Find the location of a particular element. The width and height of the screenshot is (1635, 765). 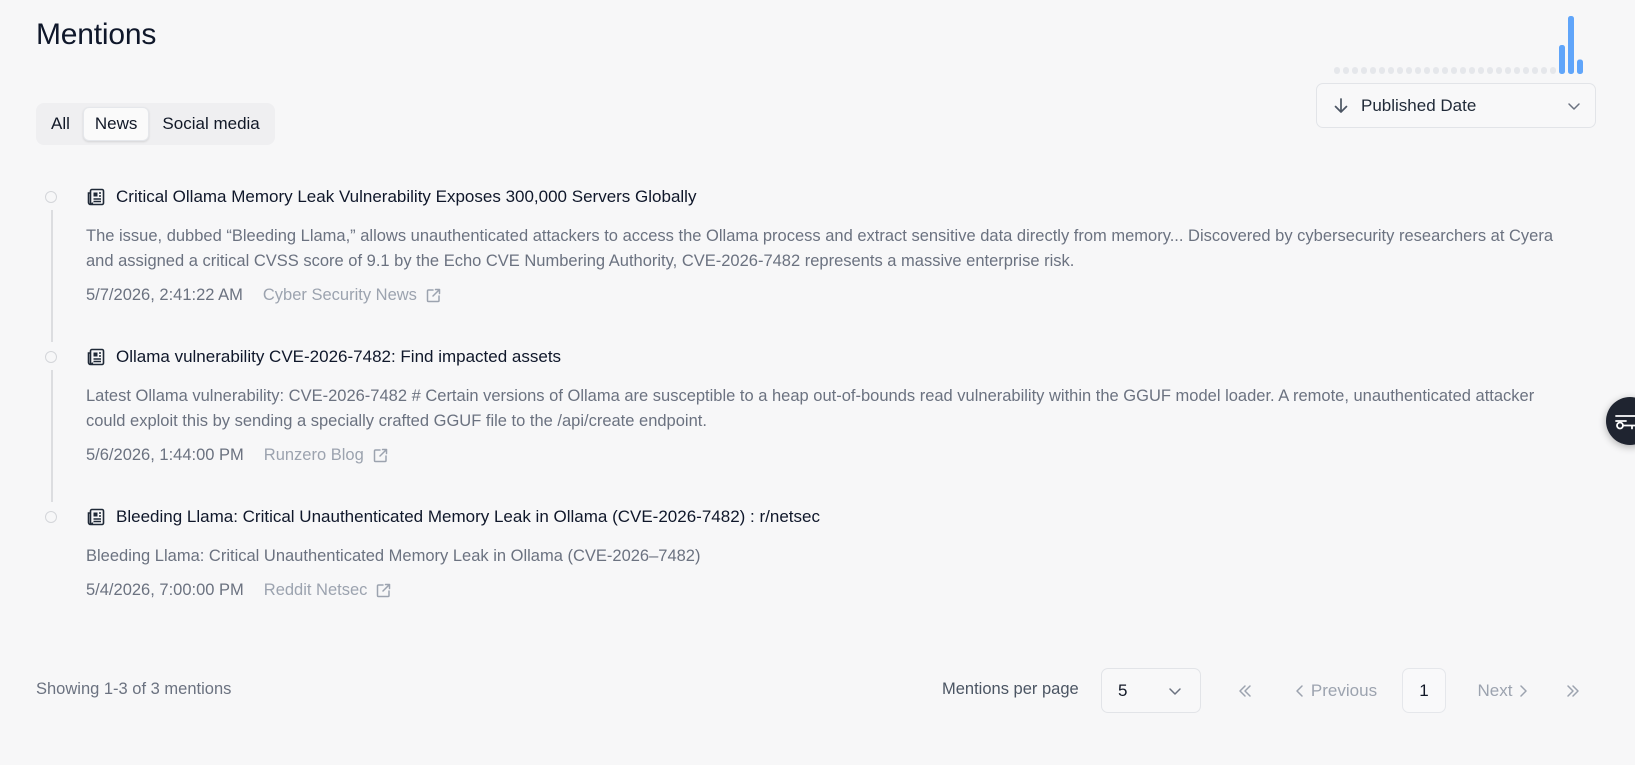

first-page-button is located at coordinates (1245, 690).